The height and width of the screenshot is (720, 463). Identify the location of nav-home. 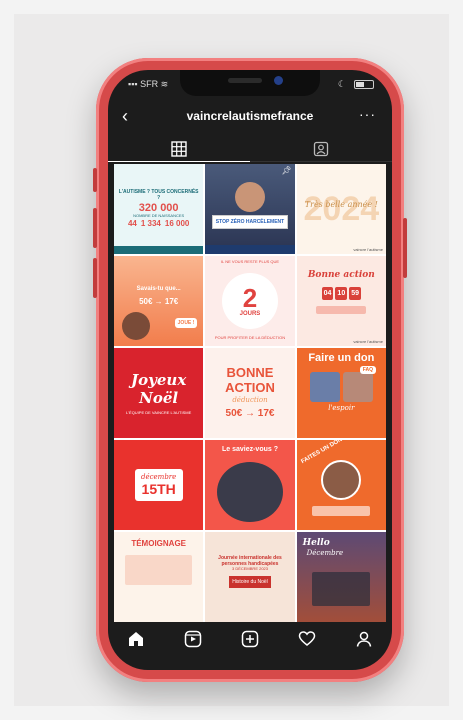
(136, 639).